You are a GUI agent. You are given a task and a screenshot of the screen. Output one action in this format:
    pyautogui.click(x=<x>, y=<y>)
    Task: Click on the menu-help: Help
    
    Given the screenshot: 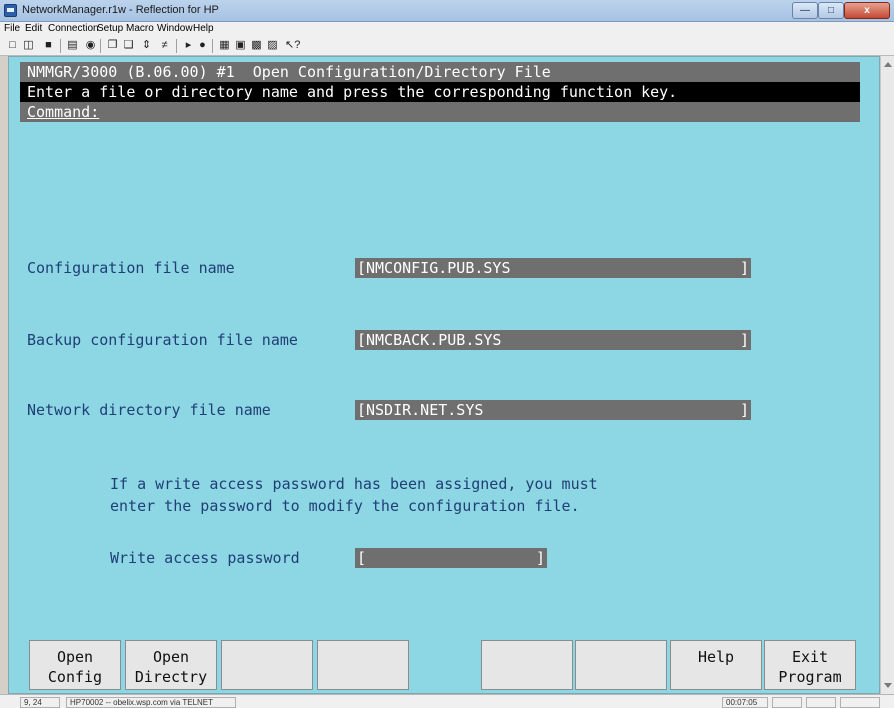 What is the action you would take?
    pyautogui.click(x=203, y=28)
    